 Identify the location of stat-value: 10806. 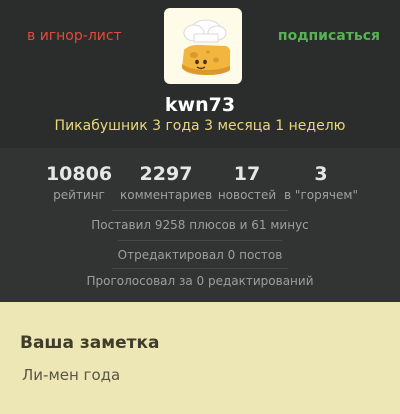
(79, 174).